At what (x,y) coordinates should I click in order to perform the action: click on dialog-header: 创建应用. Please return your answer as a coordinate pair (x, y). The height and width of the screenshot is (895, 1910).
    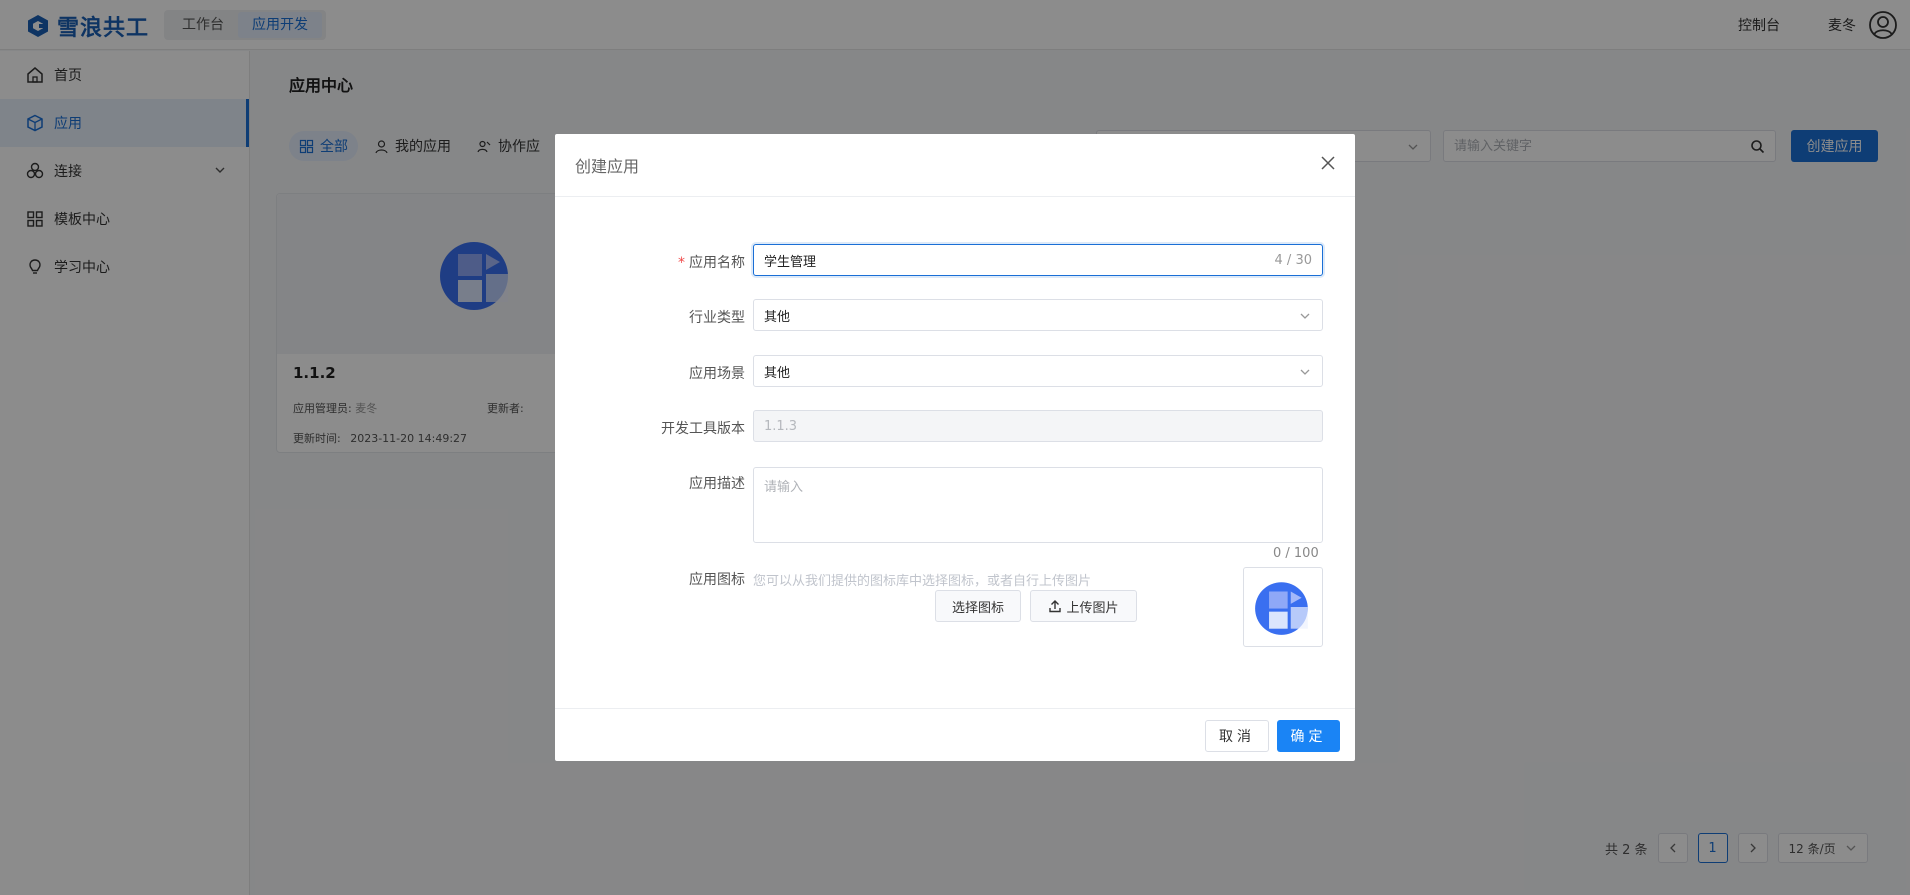
    Looking at the image, I should click on (955, 165).